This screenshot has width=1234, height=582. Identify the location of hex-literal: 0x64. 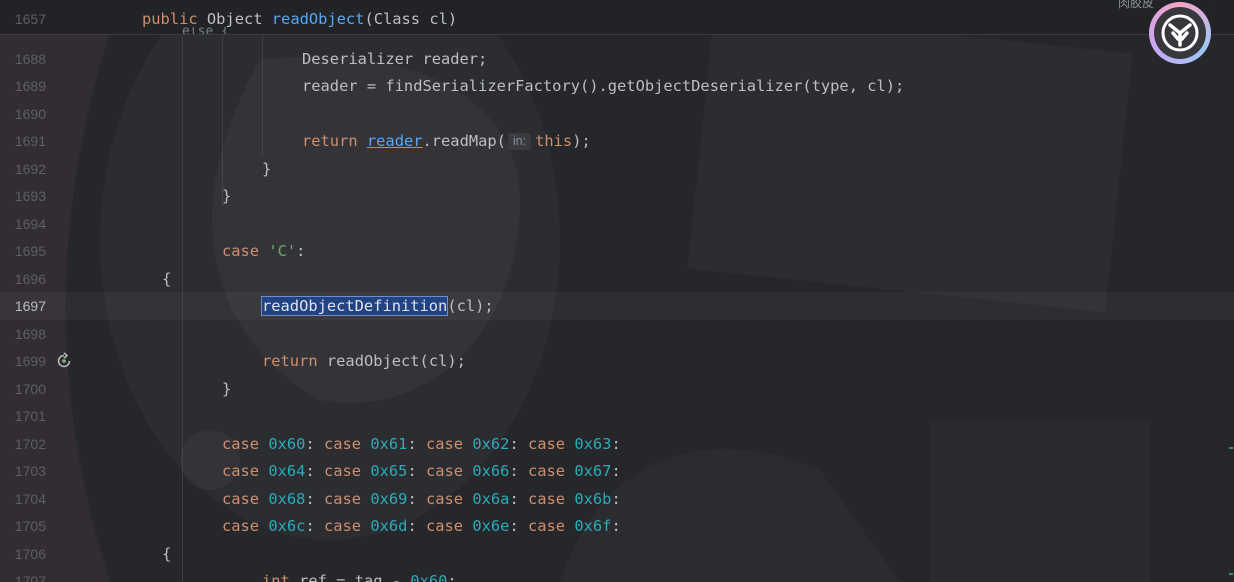
(287, 471).